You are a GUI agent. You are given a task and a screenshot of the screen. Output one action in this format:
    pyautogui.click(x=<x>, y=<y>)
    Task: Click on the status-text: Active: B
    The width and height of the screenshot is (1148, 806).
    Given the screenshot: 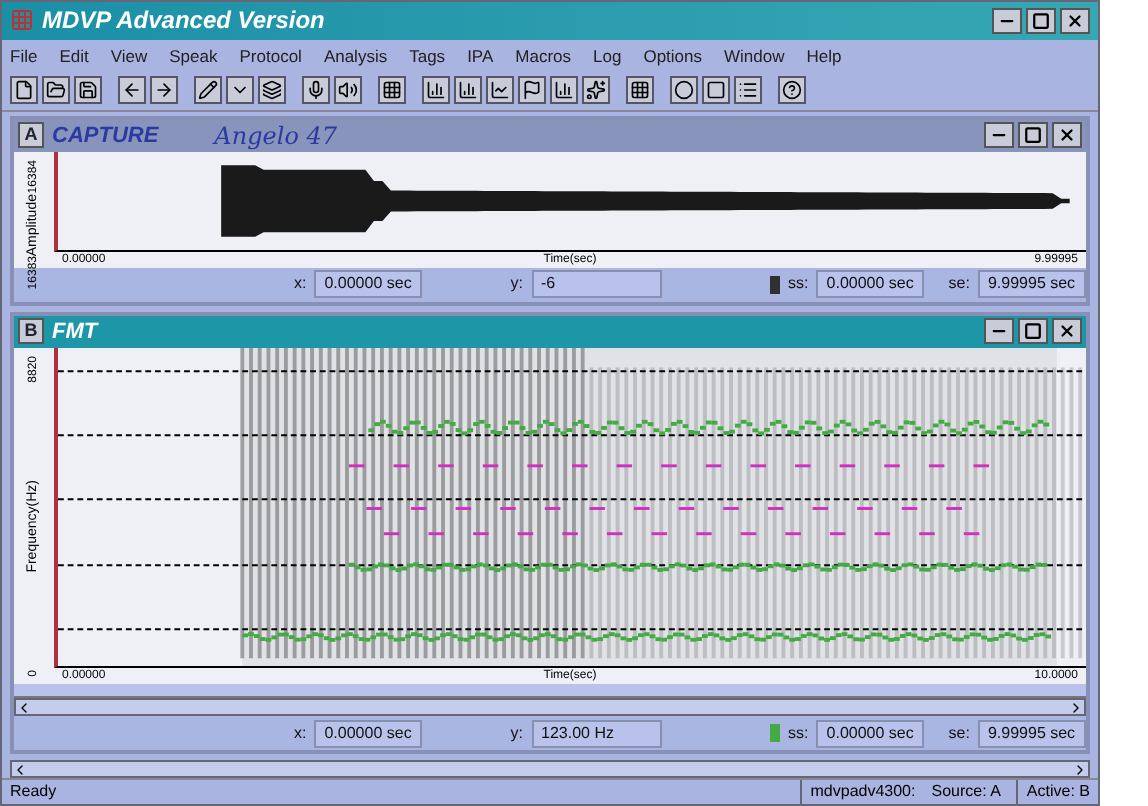 What is the action you would take?
    pyautogui.click(x=1053, y=792)
    